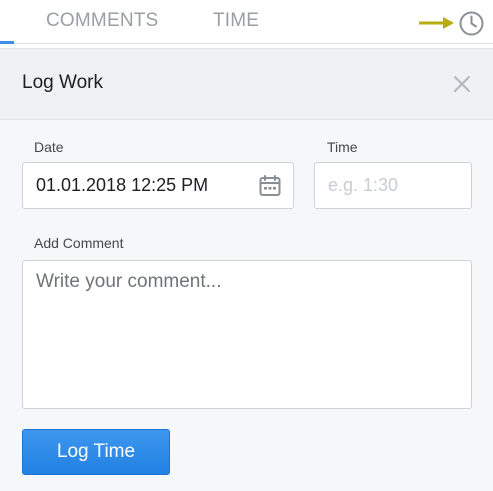 The height and width of the screenshot is (491, 493). I want to click on time-label: Time, so click(342, 147).